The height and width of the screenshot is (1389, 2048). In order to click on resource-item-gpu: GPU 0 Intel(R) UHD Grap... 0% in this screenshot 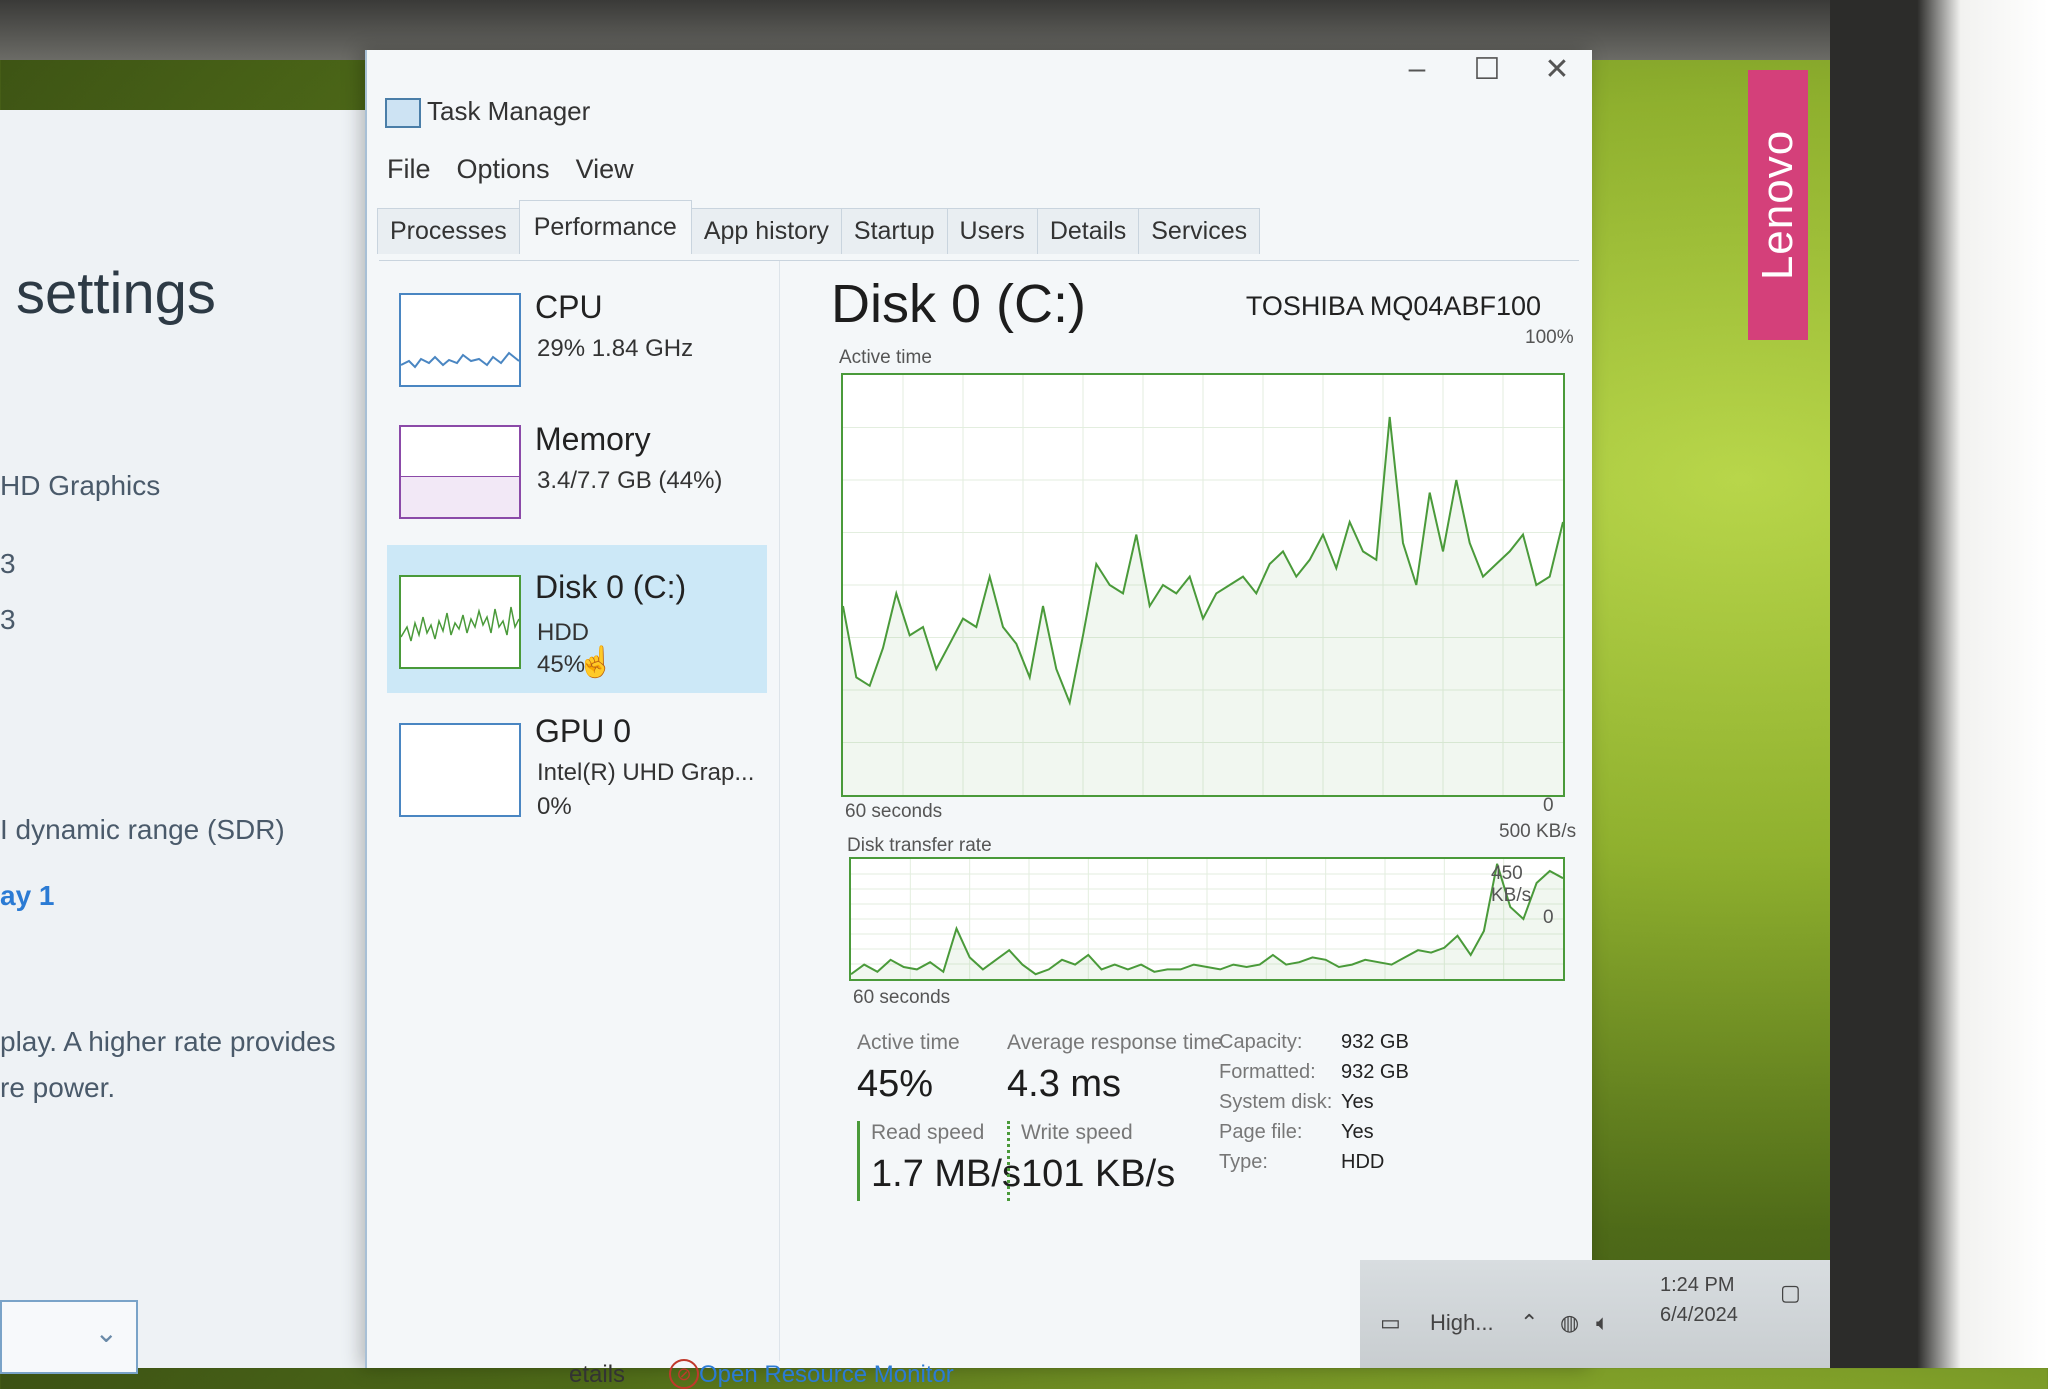, I will do `click(577, 779)`.